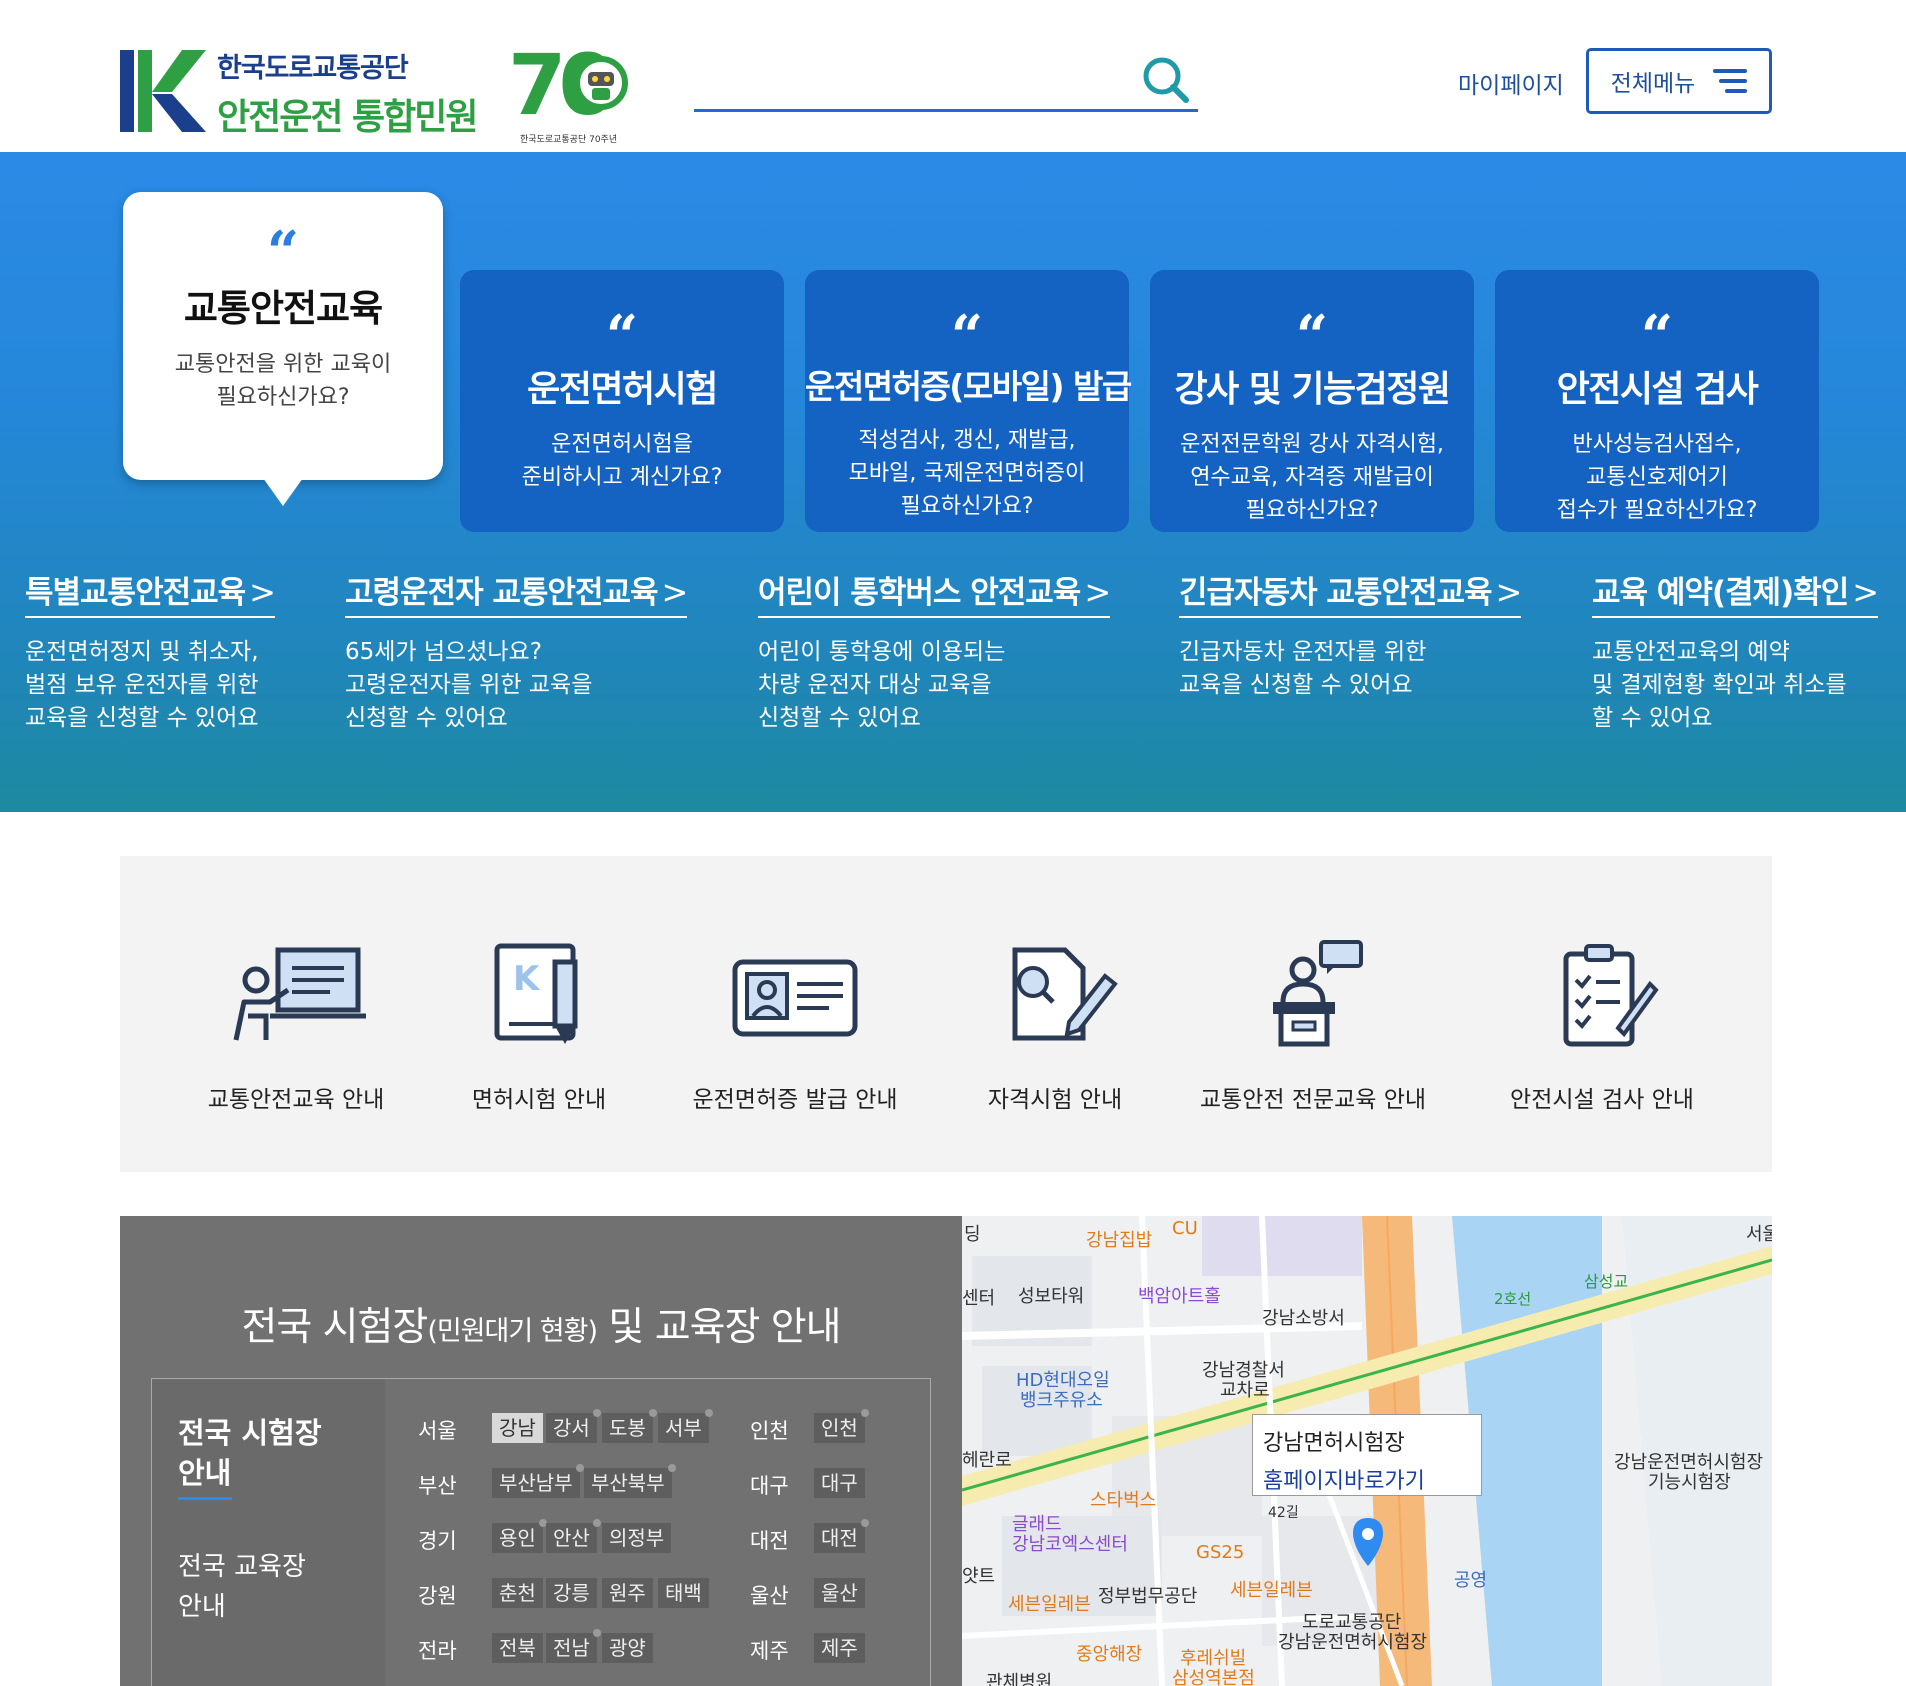 The width and height of the screenshot is (1906, 1686). What do you see at coordinates (1353, 1642) in the screenshot?
I see `map-label: 강남운전면허시험장` at bounding box center [1353, 1642].